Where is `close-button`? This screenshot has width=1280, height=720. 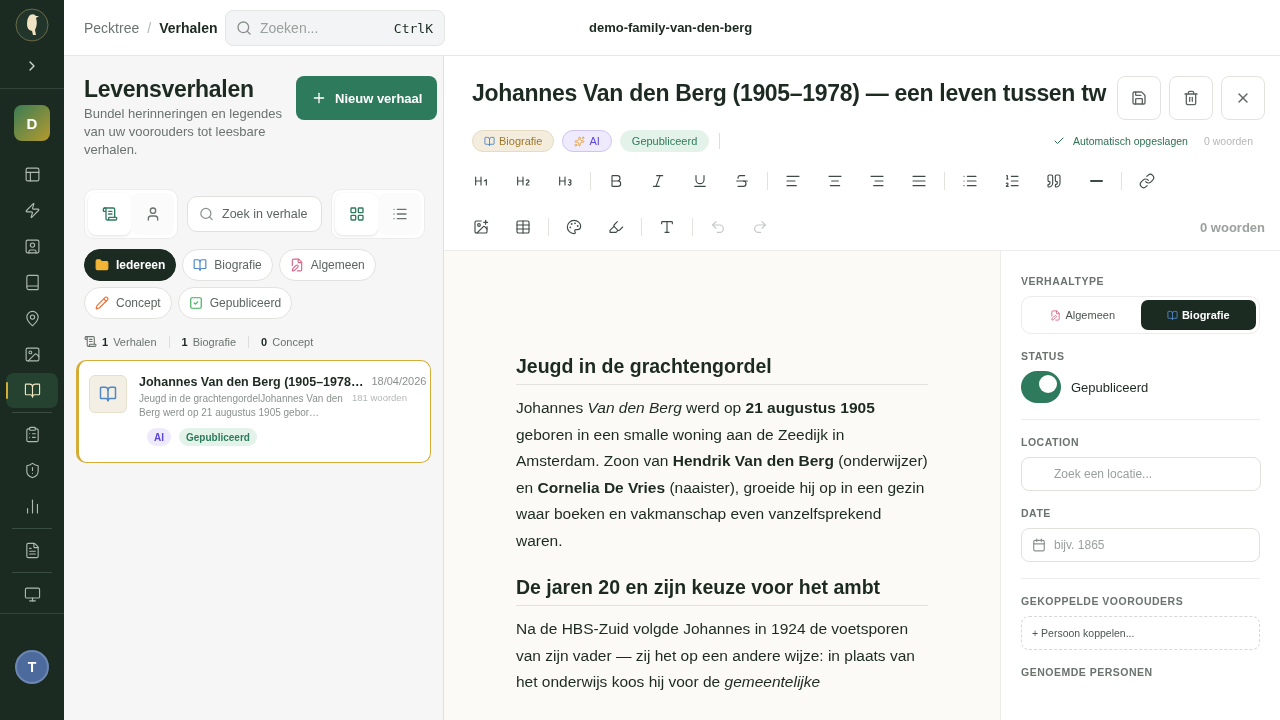 close-button is located at coordinates (1243, 98).